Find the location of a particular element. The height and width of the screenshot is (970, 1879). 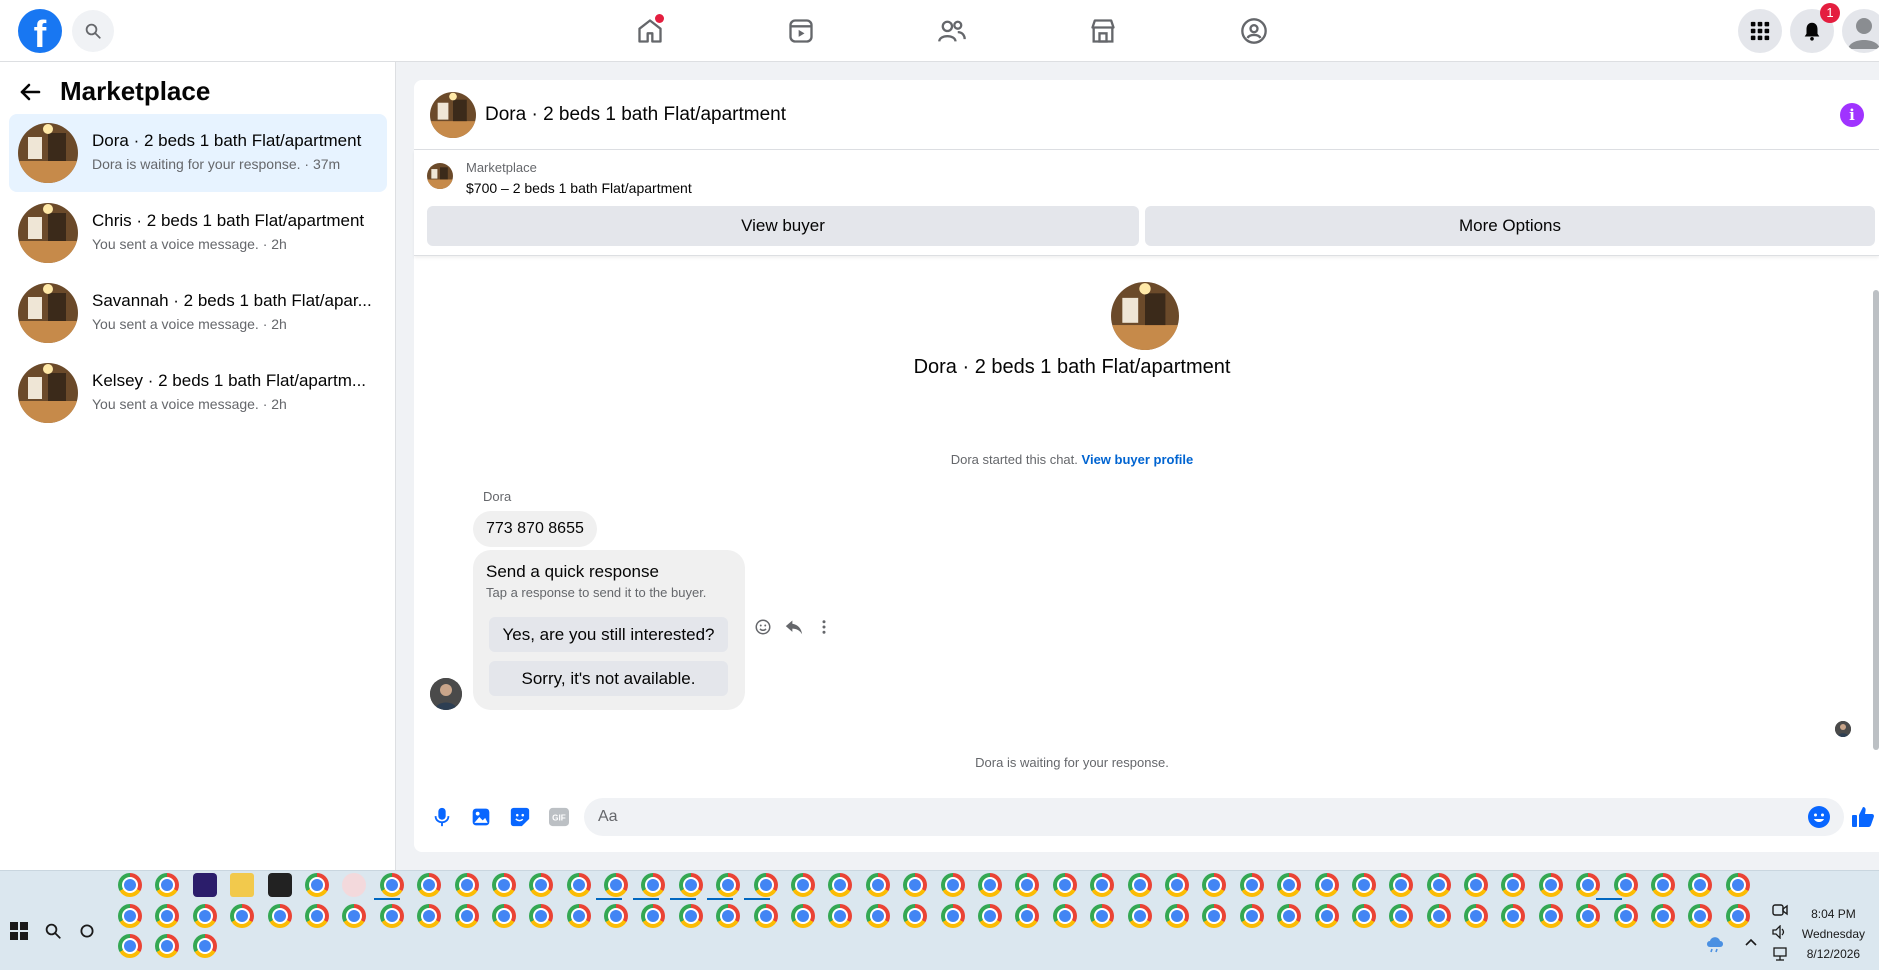

weather-icon is located at coordinates (1717, 942).